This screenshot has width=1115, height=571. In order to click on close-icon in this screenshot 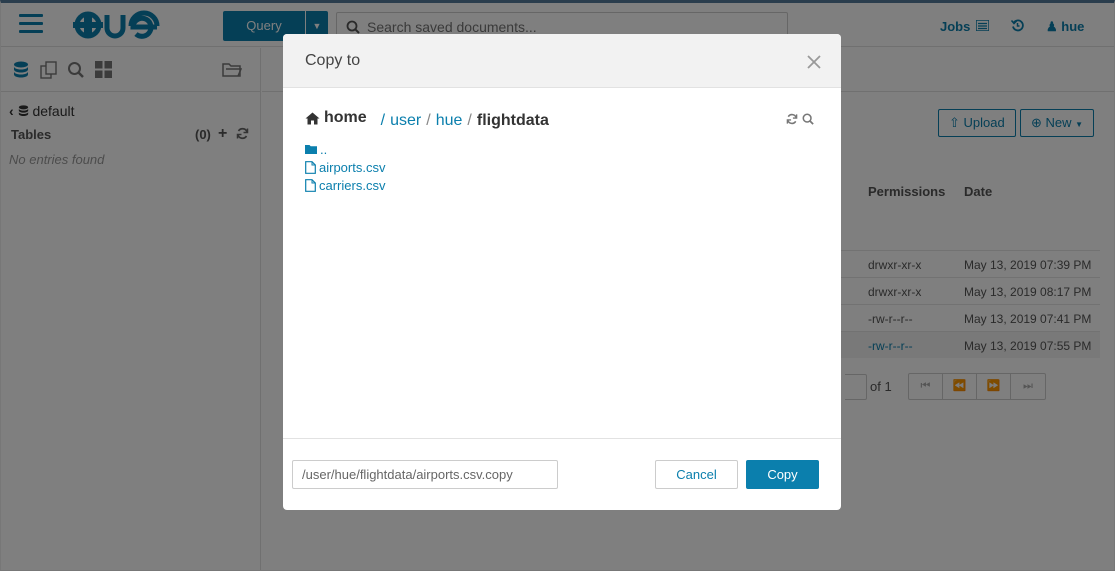, I will do `click(814, 62)`.